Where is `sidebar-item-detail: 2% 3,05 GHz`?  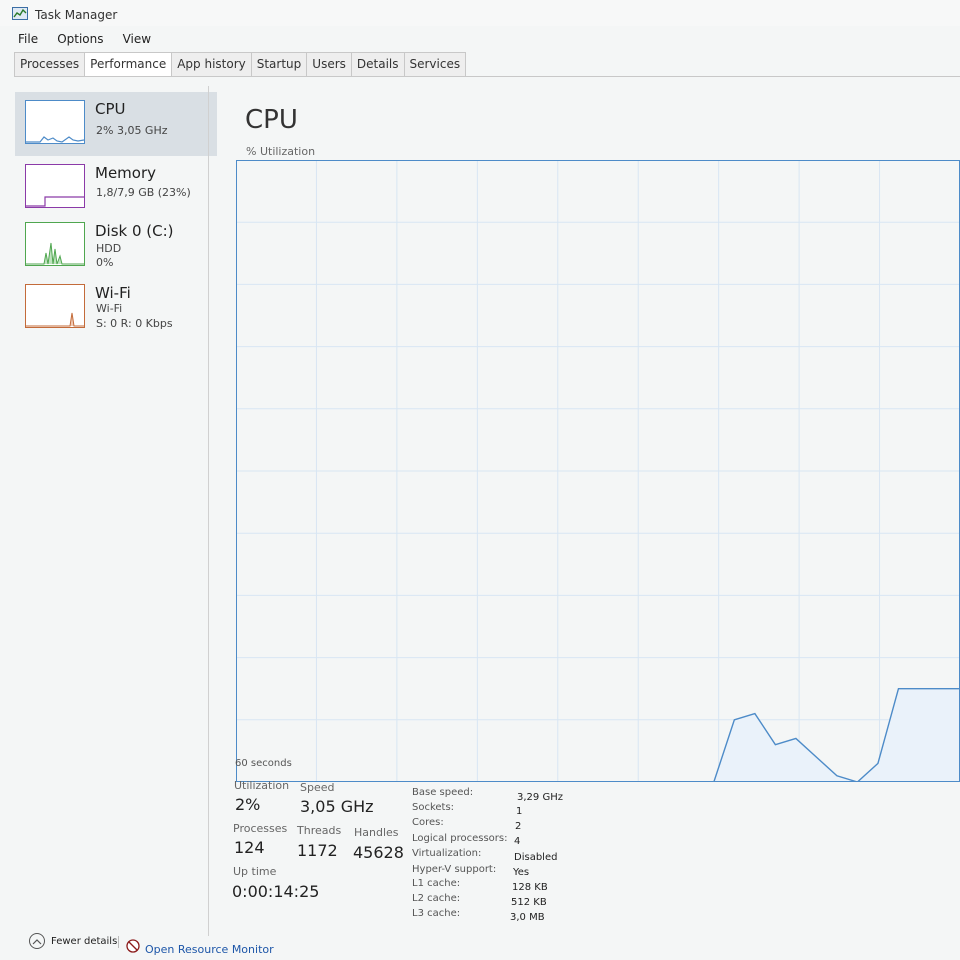
sidebar-item-detail: 2% 3,05 GHz is located at coordinates (132, 130).